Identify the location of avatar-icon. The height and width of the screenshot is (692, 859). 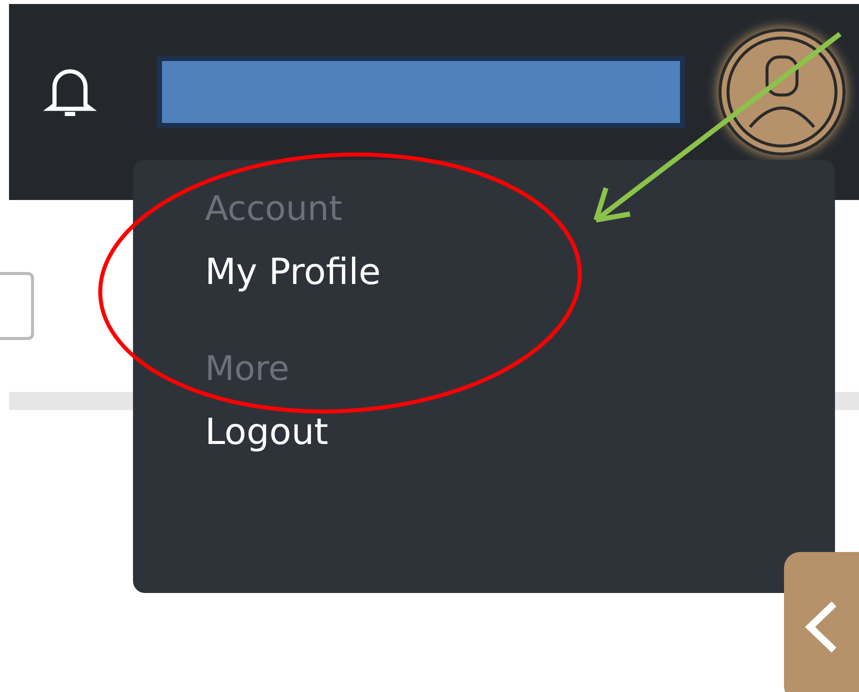
(782, 92).